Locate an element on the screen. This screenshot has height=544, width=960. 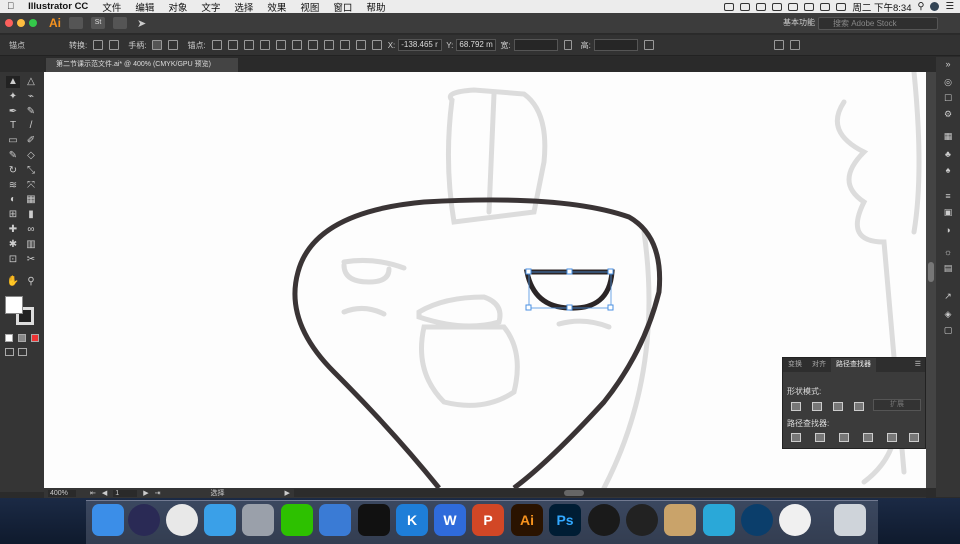
trim-icon is located at coordinates (820, 437).